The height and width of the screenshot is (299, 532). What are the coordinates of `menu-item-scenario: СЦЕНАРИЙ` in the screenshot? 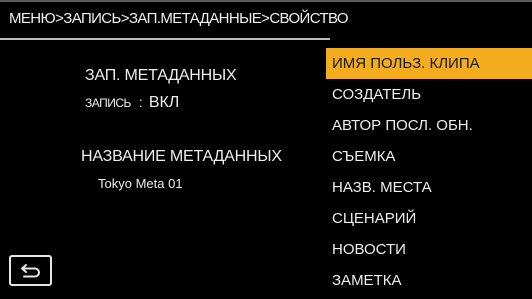 It's located at (429, 218).